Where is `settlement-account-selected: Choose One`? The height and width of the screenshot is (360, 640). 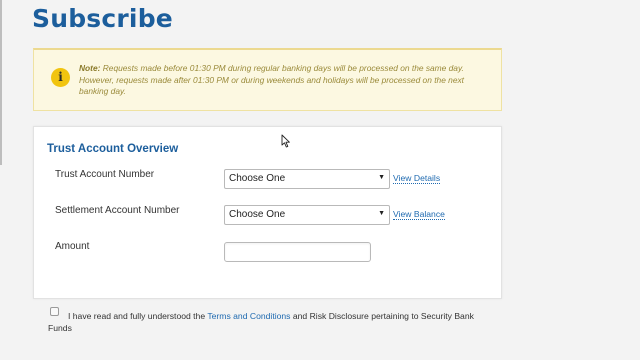
settlement-account-selected: Choose One is located at coordinates (257, 214).